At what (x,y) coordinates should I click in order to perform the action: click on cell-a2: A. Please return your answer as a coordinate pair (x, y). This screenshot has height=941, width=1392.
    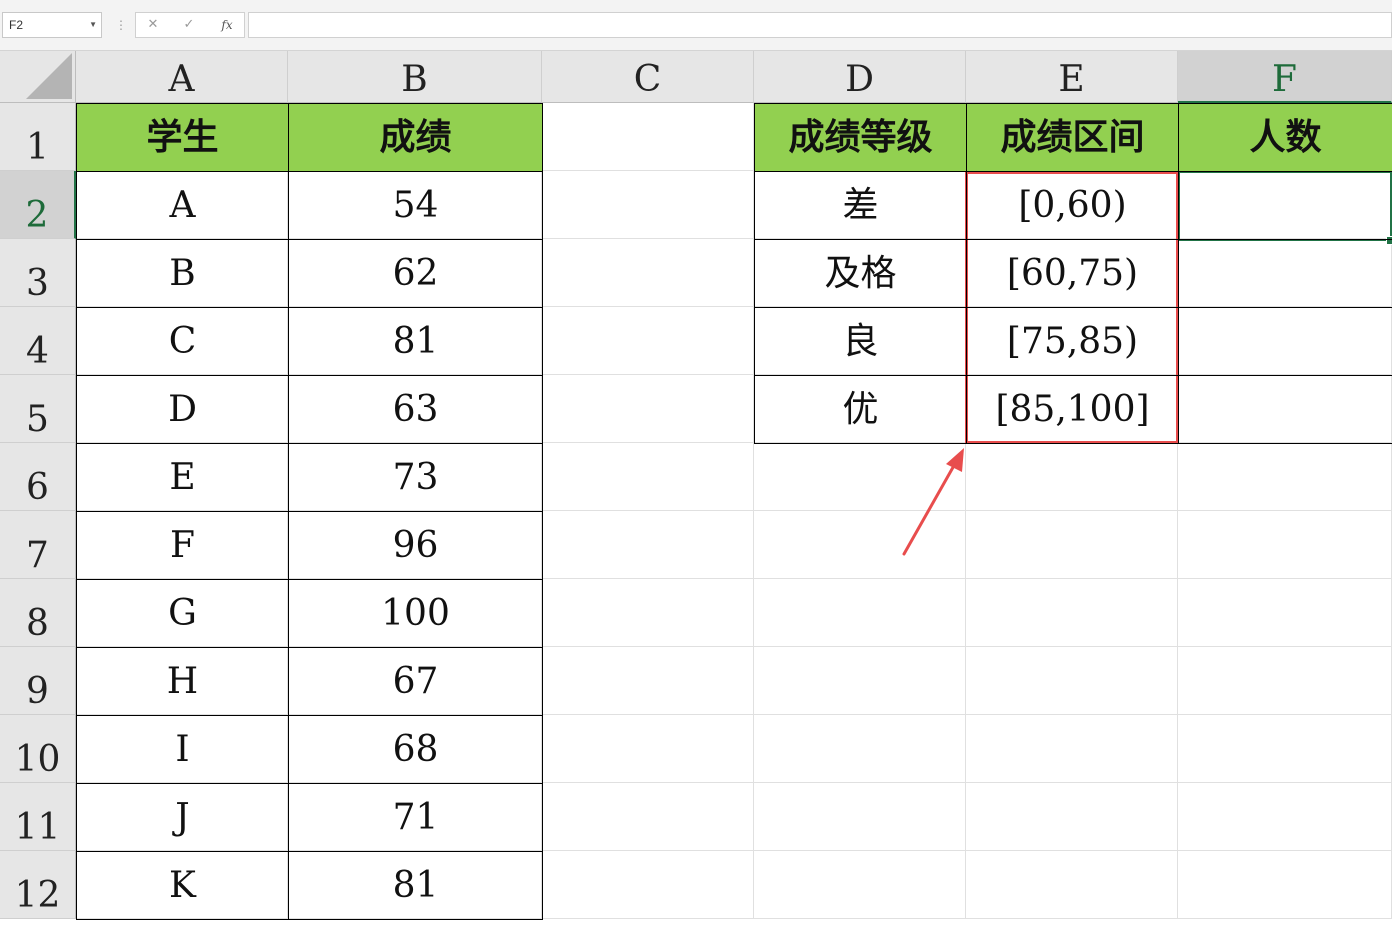
    Looking at the image, I should click on (182, 205).